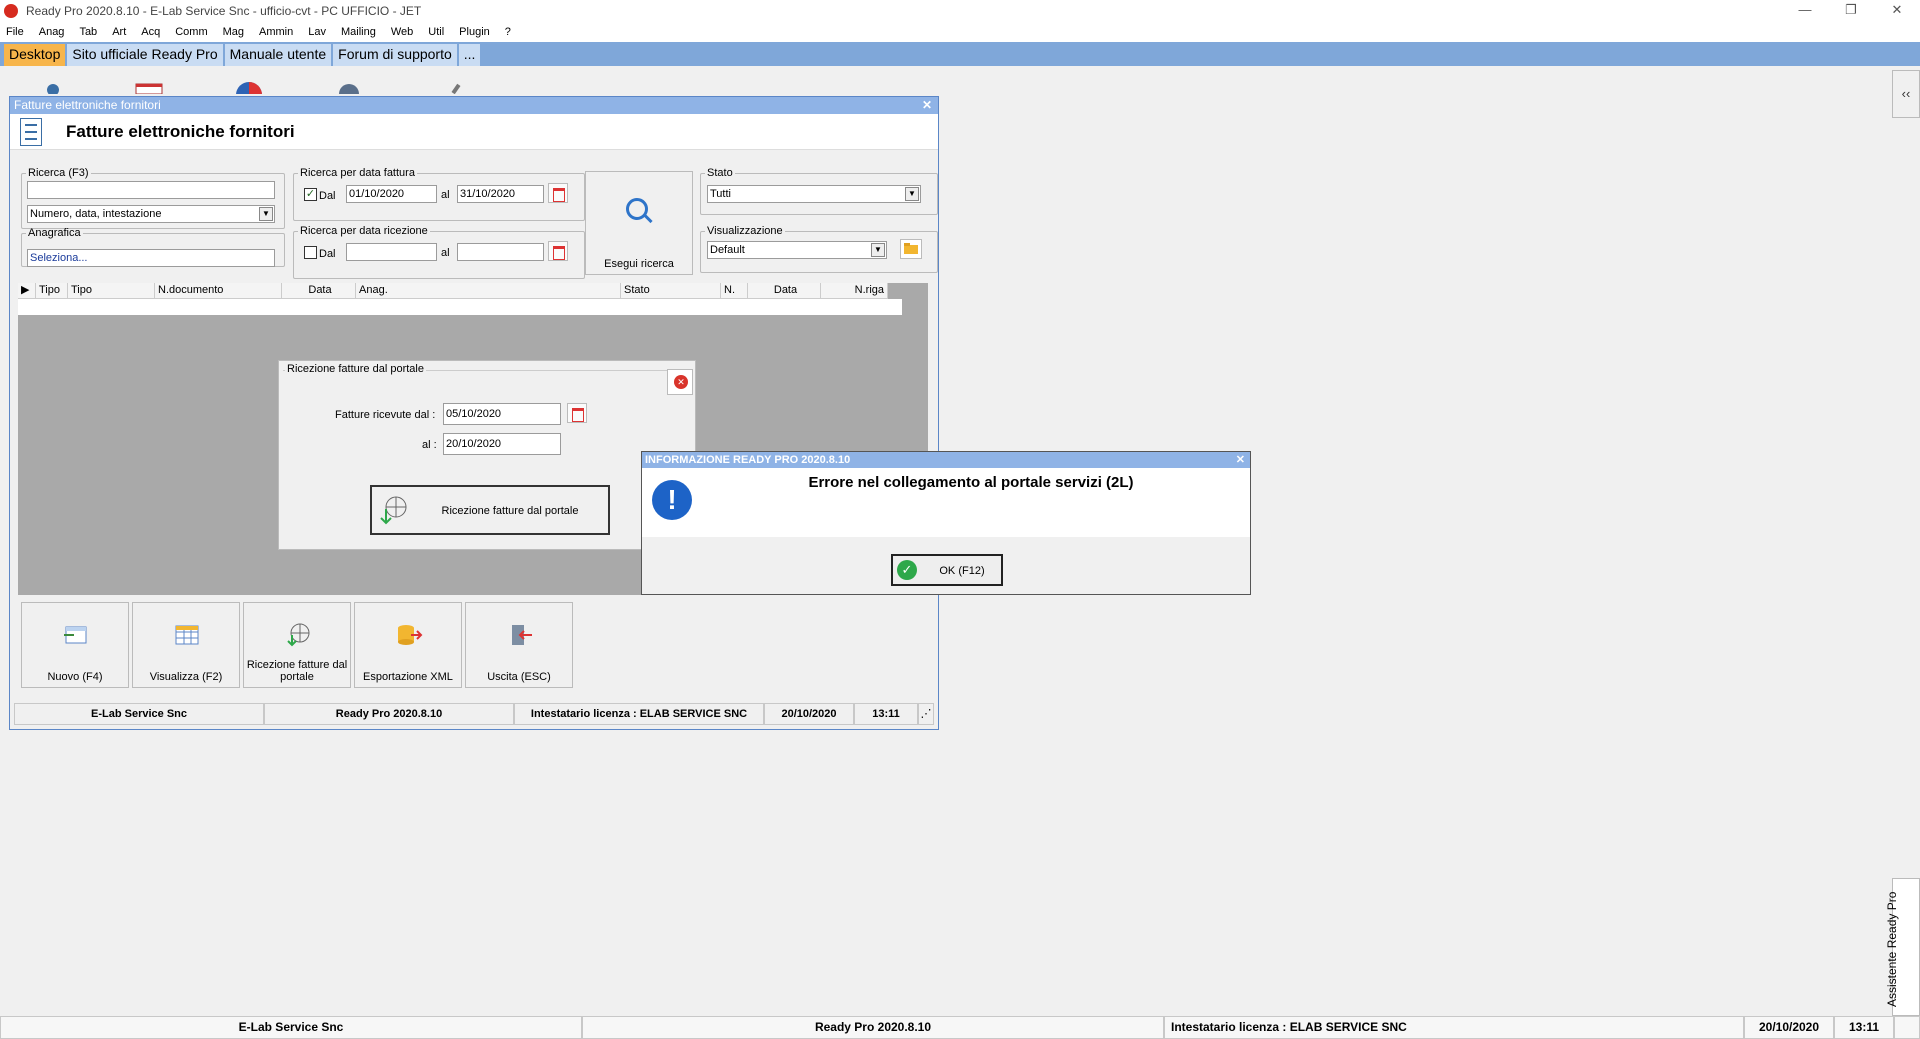 The image size is (1920, 1039). What do you see at coordinates (671, 291) in the screenshot?
I see `col-stato: Stato` at bounding box center [671, 291].